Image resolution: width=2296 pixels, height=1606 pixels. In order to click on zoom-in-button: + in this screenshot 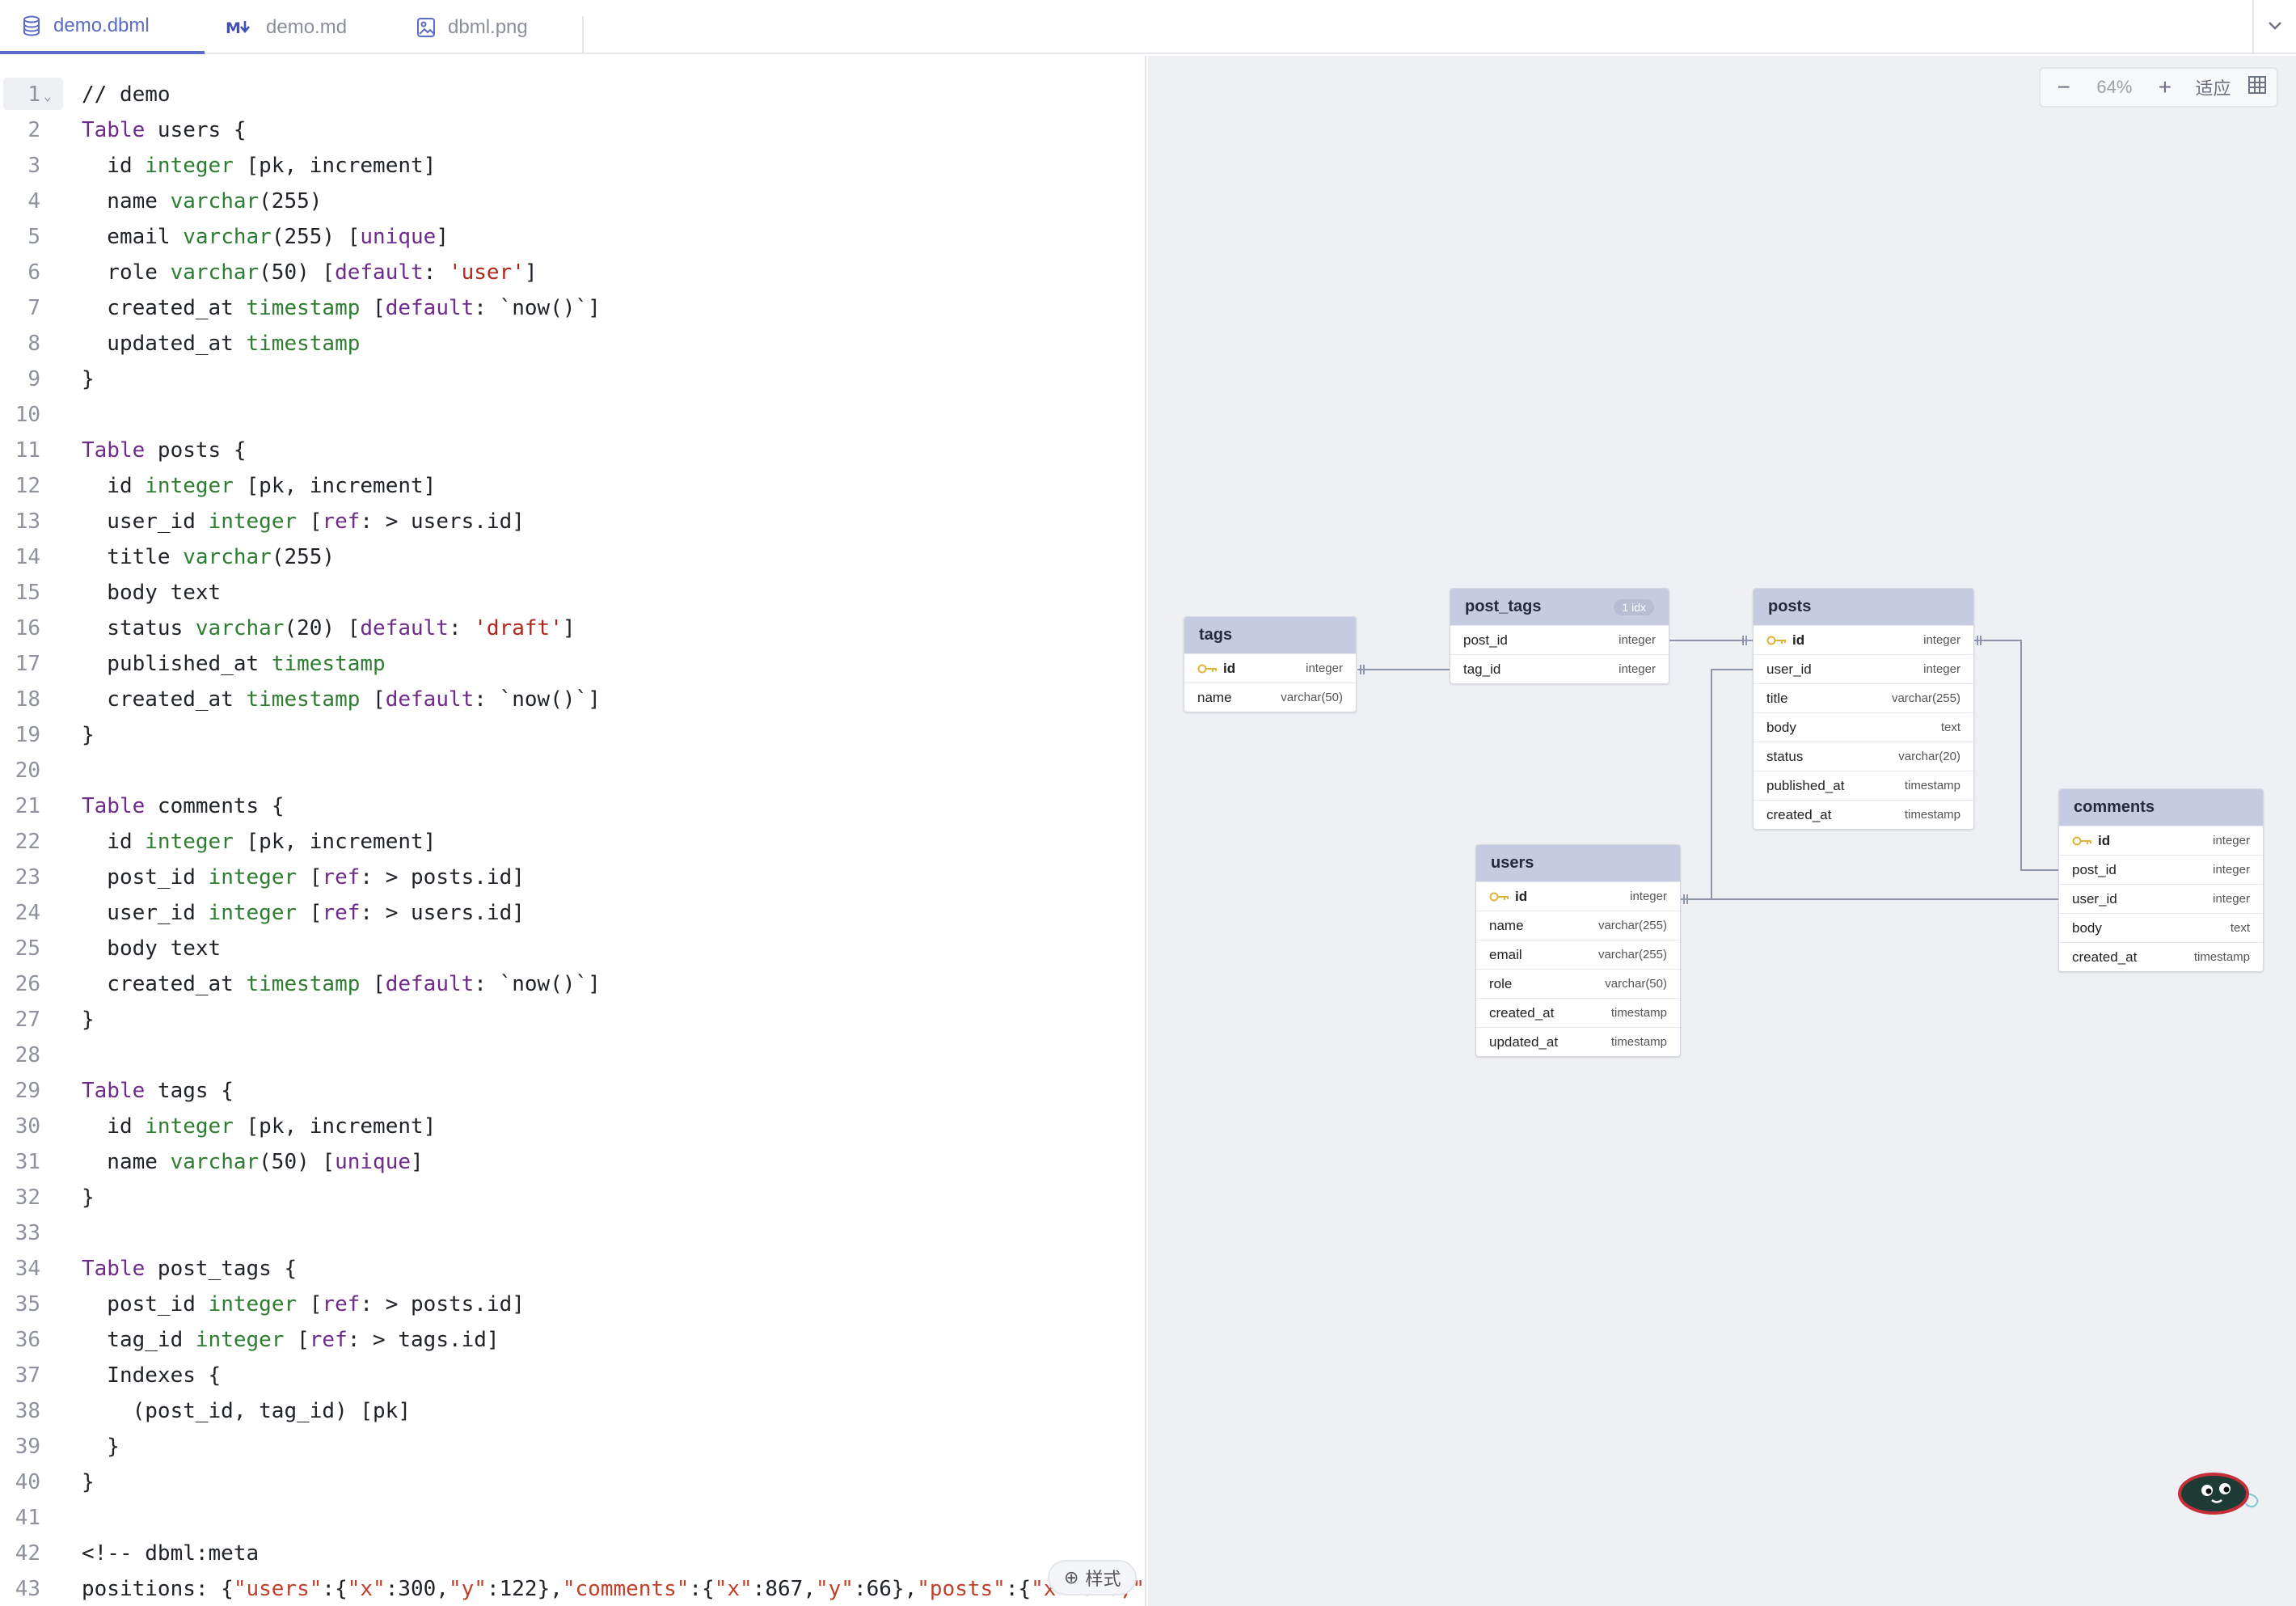, I will do `click(2165, 87)`.